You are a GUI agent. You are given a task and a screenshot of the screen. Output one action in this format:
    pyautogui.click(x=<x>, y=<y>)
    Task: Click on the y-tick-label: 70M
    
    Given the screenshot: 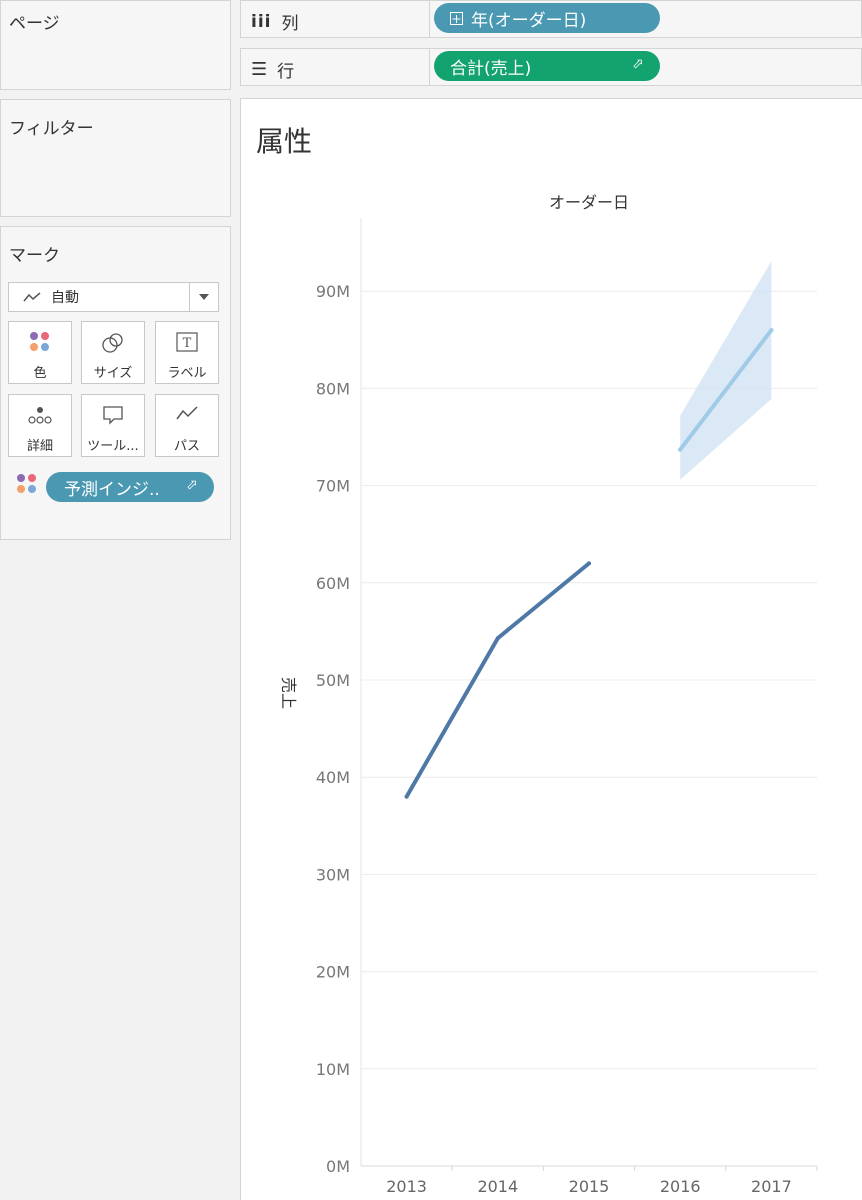 What is the action you would take?
    pyautogui.click(x=333, y=486)
    